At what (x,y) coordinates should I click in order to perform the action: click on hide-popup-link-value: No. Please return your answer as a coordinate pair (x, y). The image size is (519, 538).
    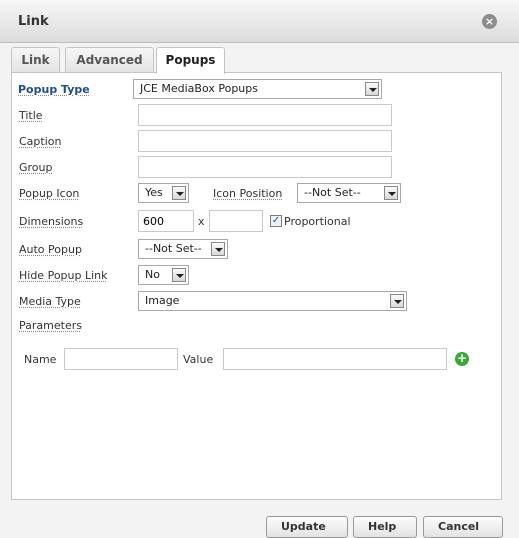
    Looking at the image, I should click on (152, 274).